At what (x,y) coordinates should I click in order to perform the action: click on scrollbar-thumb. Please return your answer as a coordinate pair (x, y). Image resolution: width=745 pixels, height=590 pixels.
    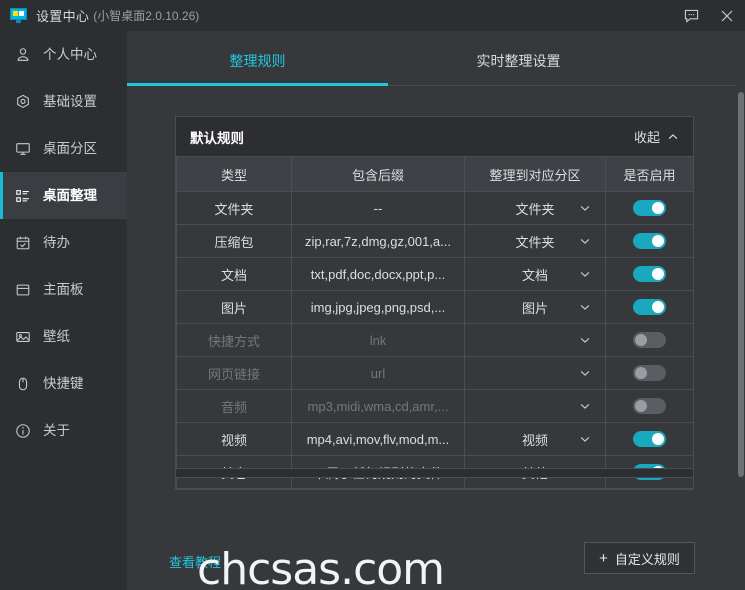
    Looking at the image, I should click on (741, 284).